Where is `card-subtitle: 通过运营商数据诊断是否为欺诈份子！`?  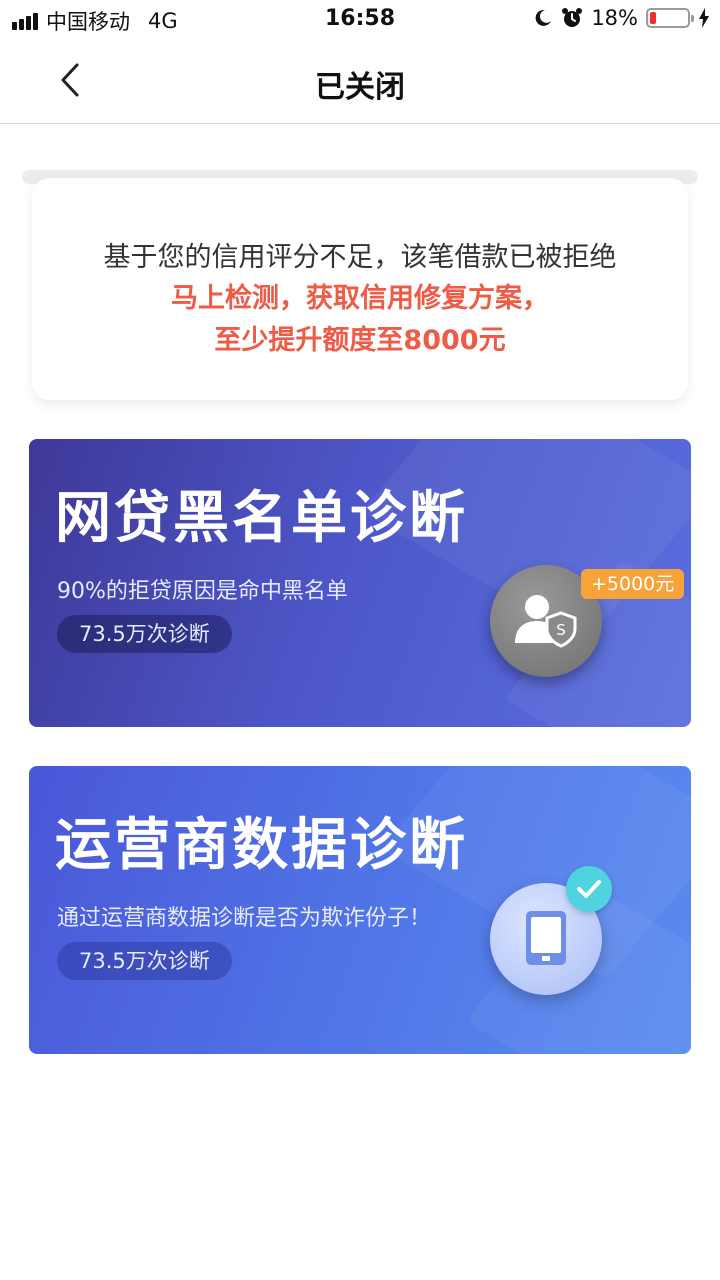 card-subtitle: 通过运营商数据诊断是否为欺诈份子！ is located at coordinates (244, 918).